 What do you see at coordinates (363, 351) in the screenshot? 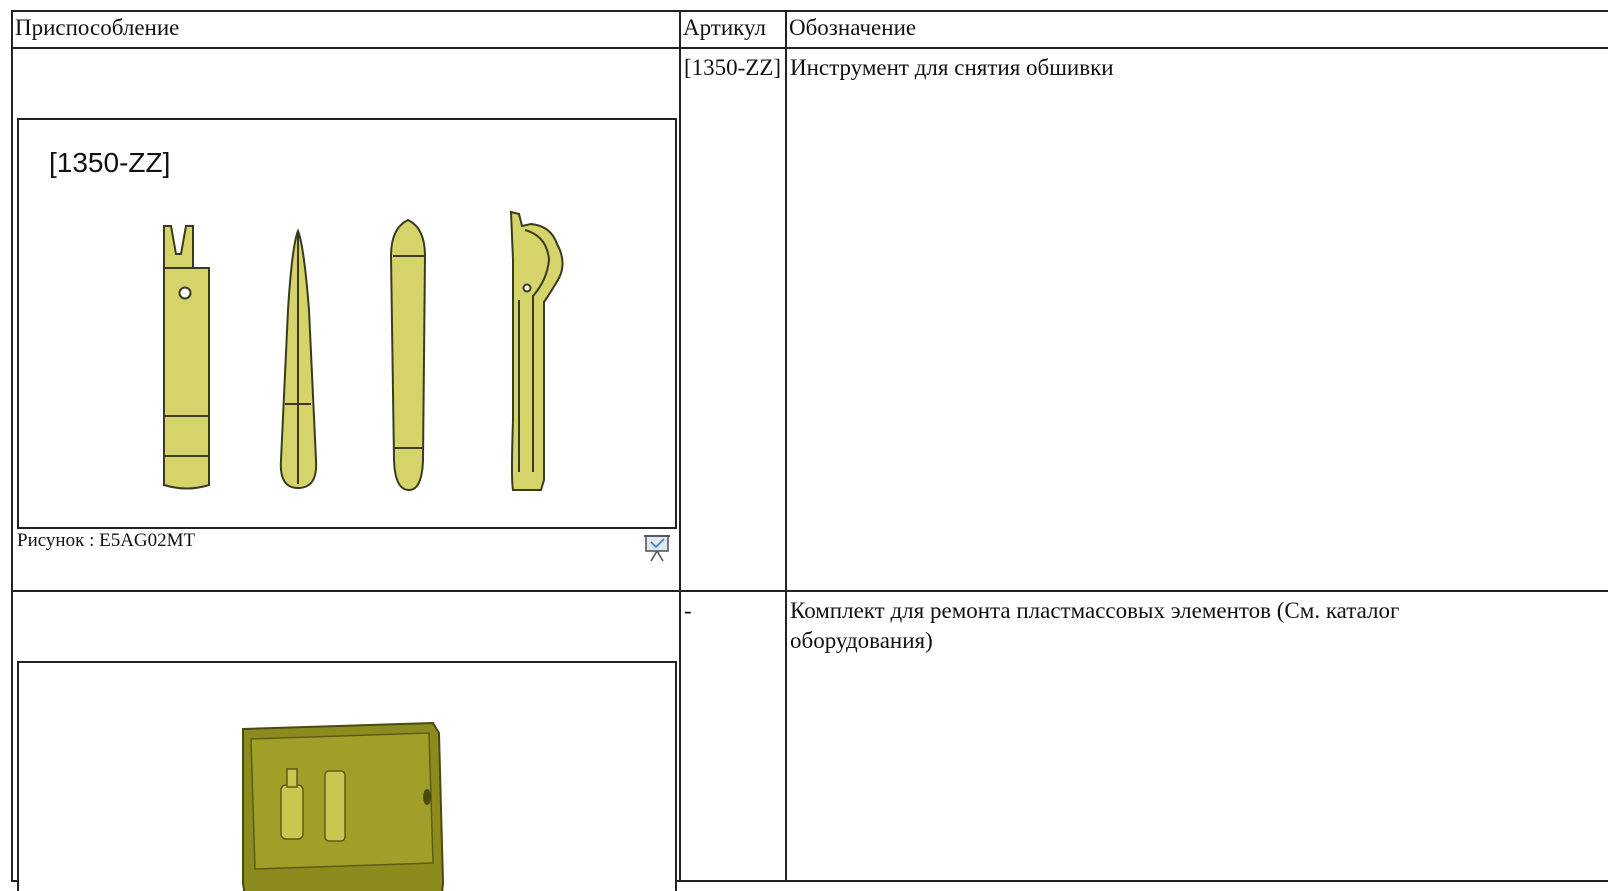
I see `trim-tools-illustration` at bounding box center [363, 351].